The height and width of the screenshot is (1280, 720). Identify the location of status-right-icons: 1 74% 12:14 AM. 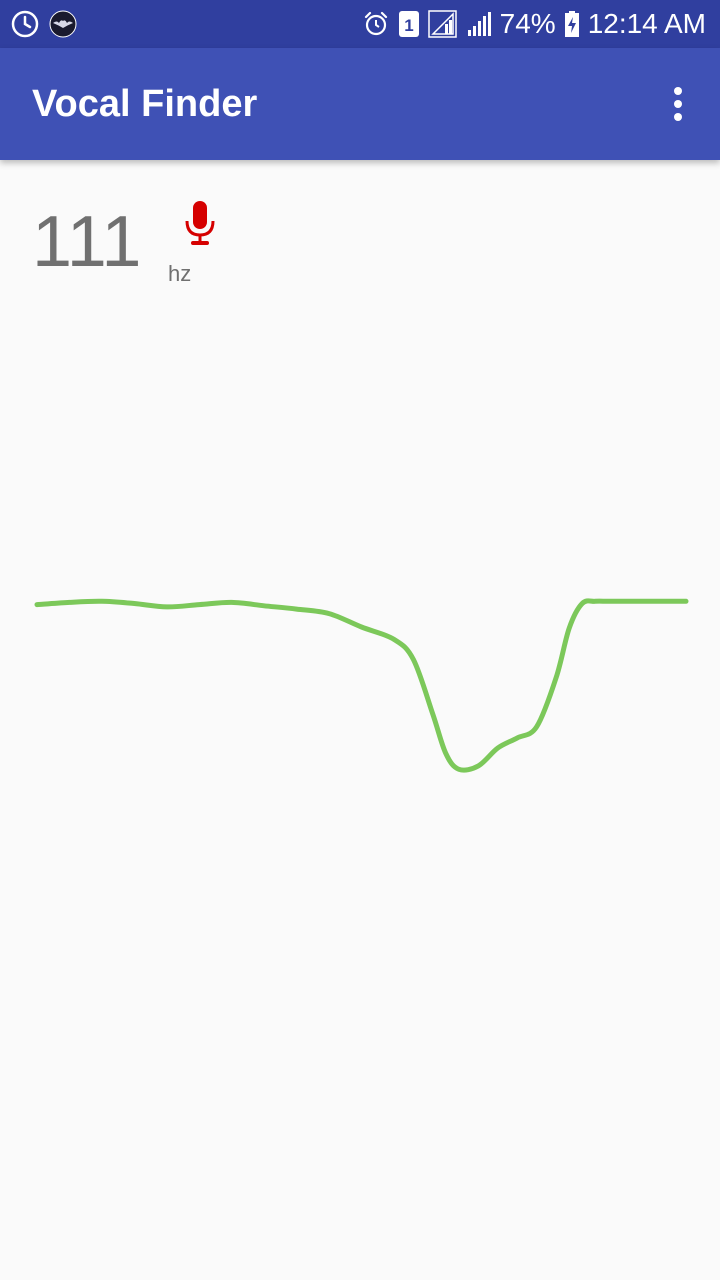
(534, 24).